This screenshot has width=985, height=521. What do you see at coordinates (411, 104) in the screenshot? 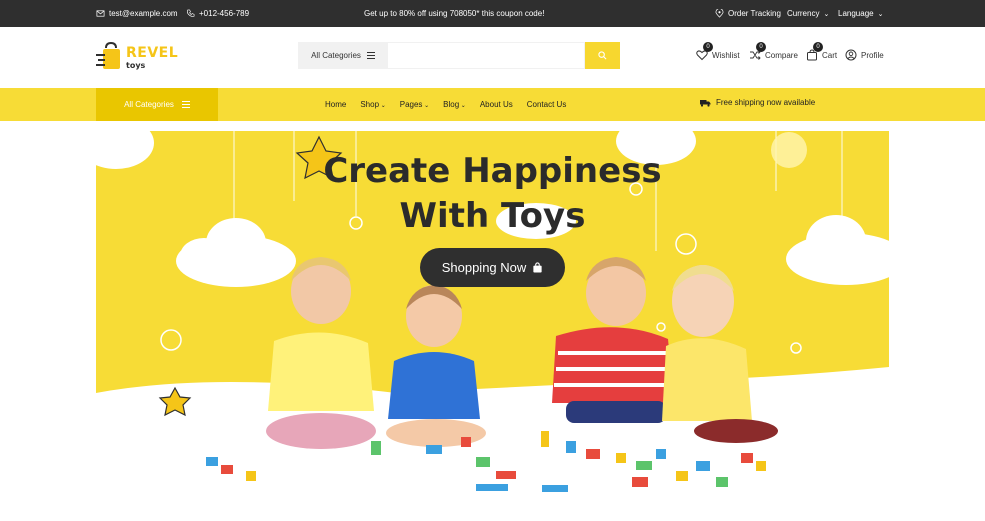
I see `nav-item-pages-label: Pages` at bounding box center [411, 104].